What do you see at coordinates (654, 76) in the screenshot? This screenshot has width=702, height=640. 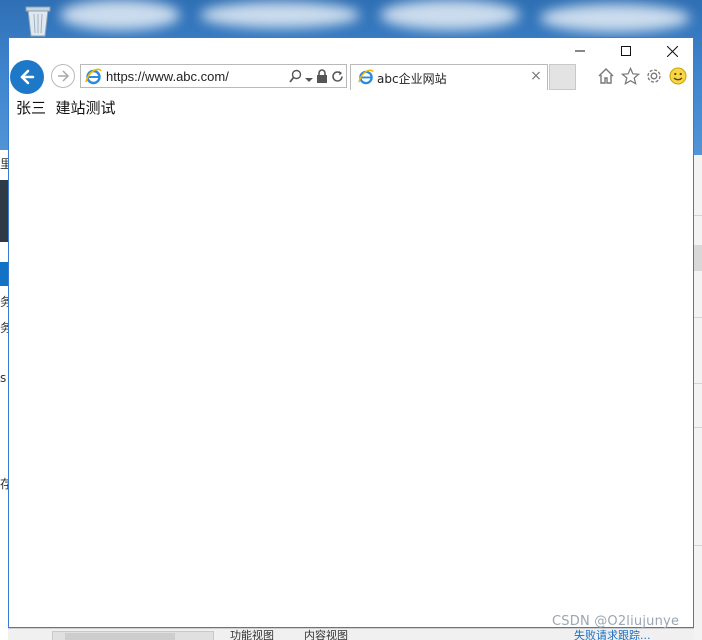 I see `settings-gear-icon` at bounding box center [654, 76].